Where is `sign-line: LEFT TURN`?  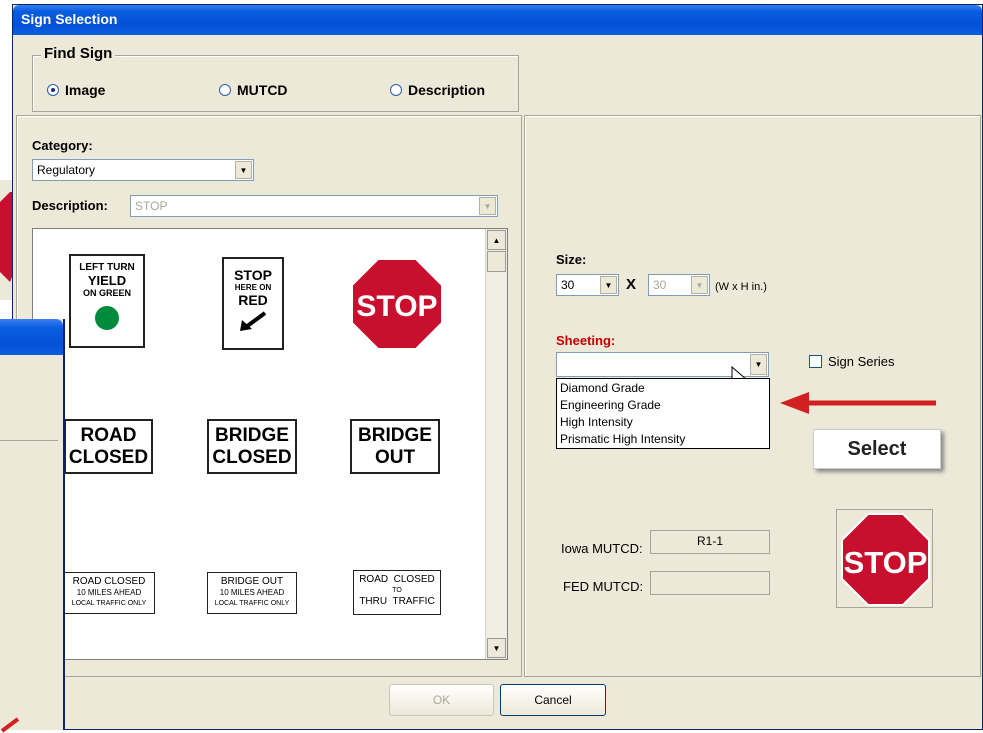 sign-line: LEFT TURN is located at coordinates (107, 267).